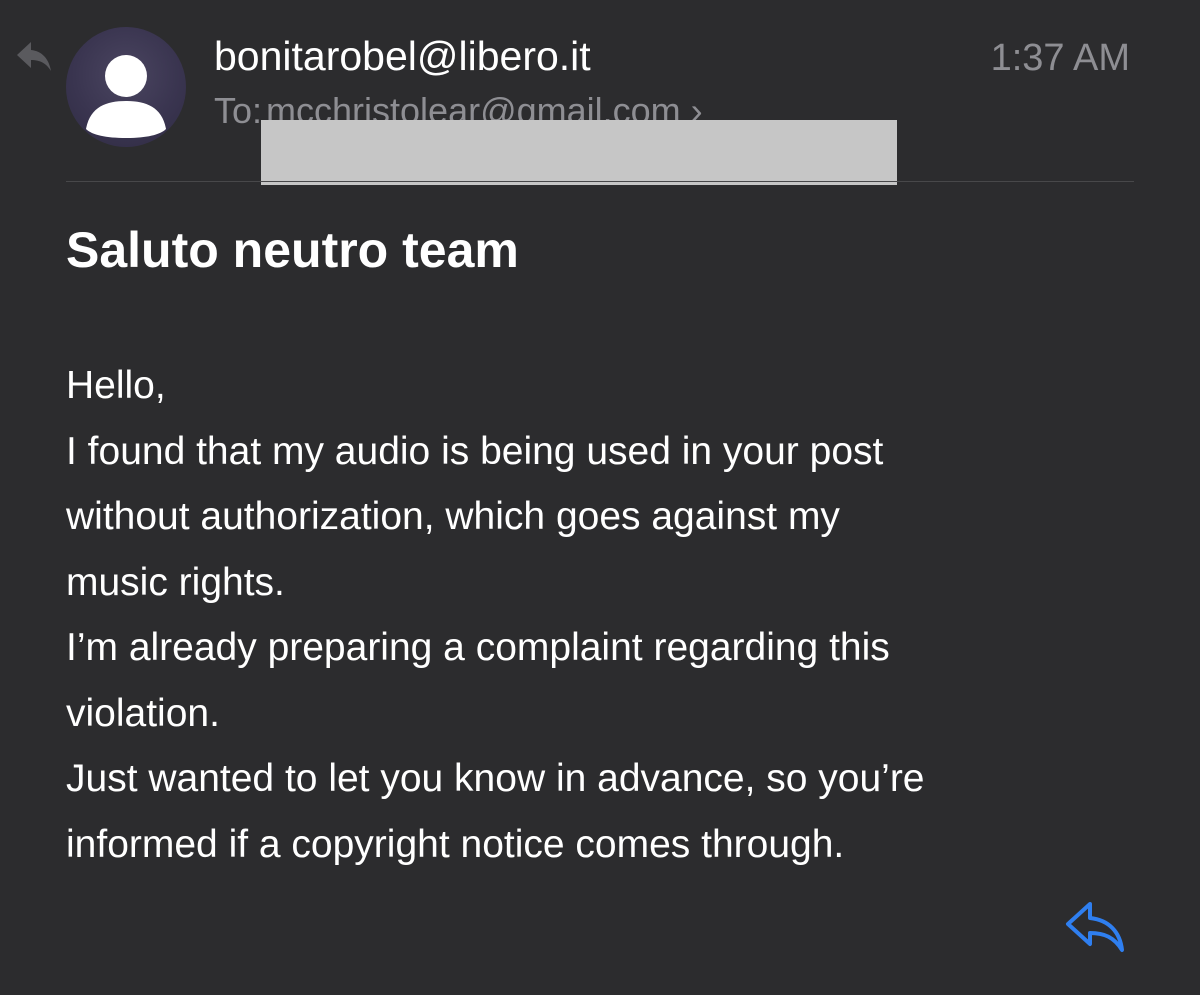  What do you see at coordinates (600, 181) in the screenshot?
I see `header-divider` at bounding box center [600, 181].